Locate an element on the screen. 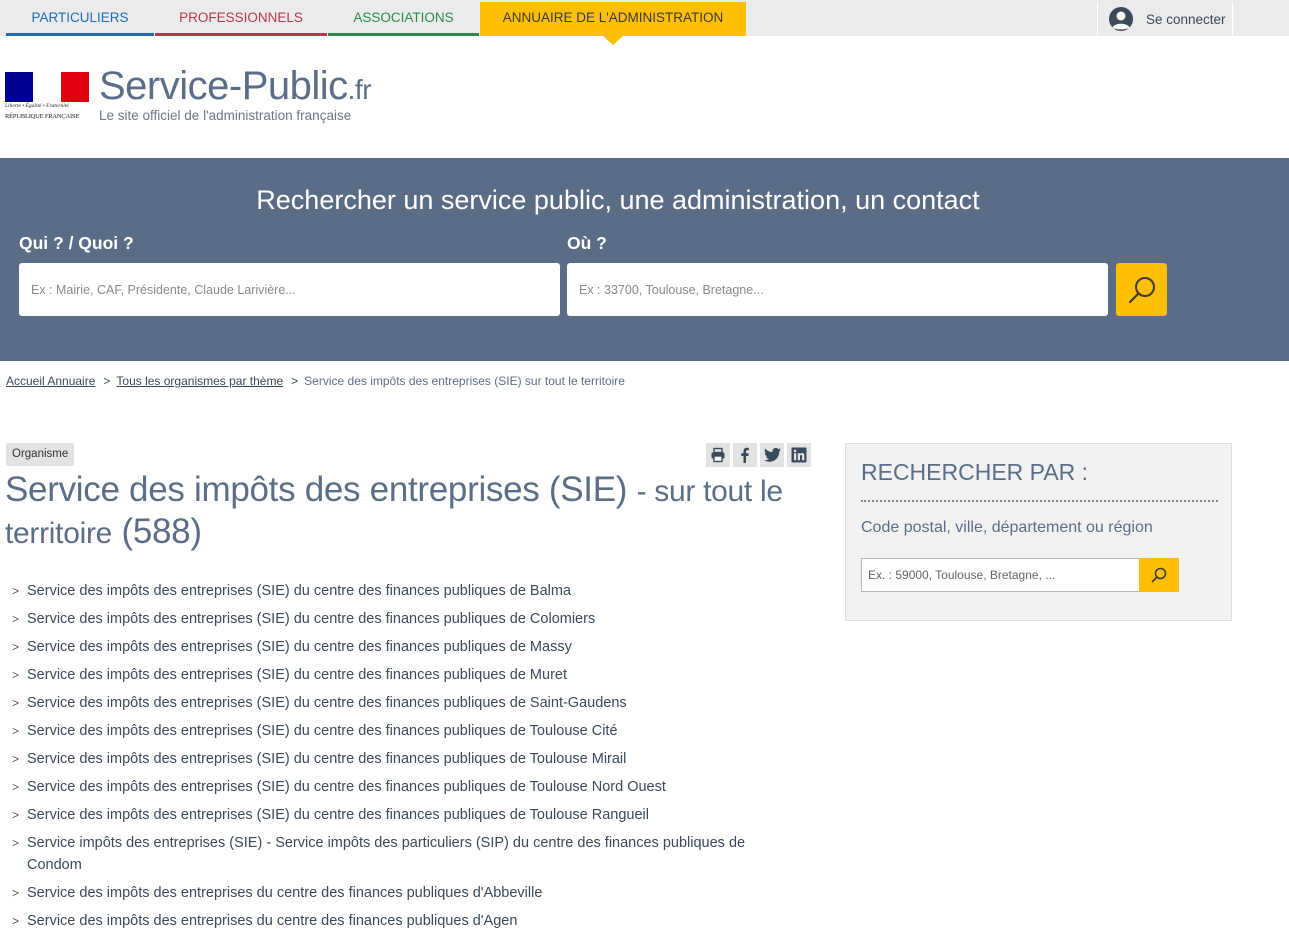 The height and width of the screenshot is (936, 1289). breadcrumb-home: Accueil Annuaire is located at coordinates (50, 381).